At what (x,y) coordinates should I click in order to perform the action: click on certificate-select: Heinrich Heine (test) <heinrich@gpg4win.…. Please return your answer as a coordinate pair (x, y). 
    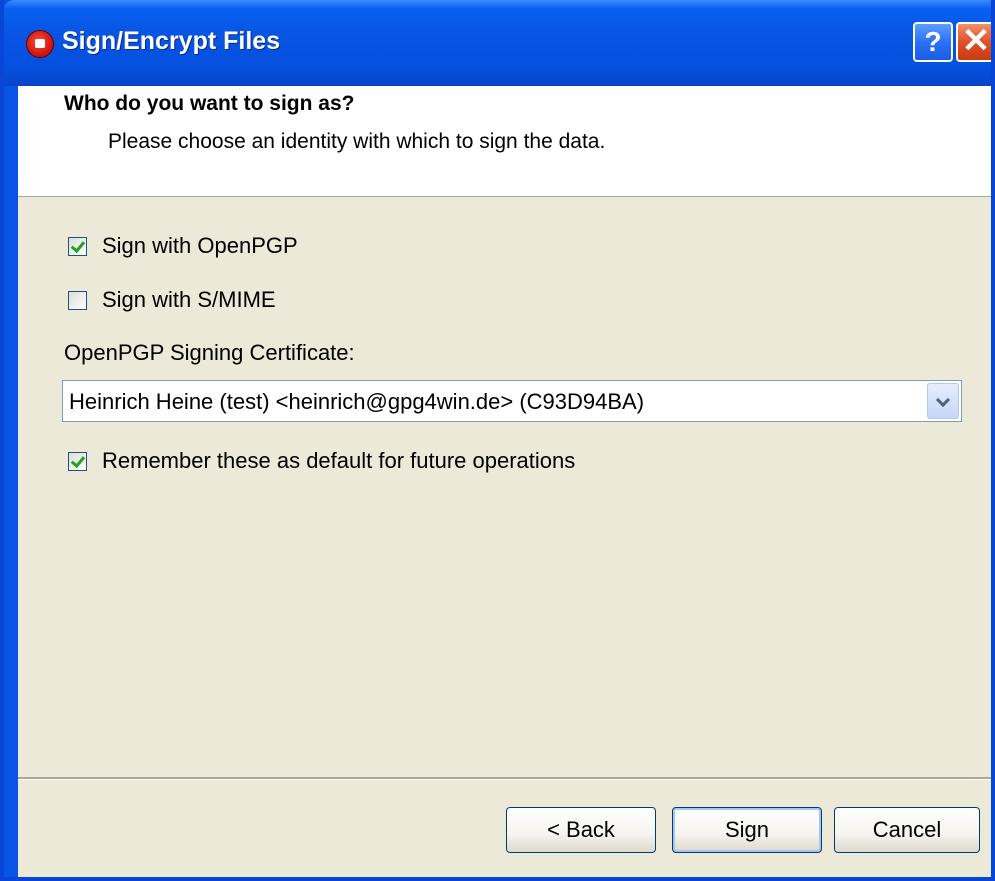
    Looking at the image, I should click on (512, 401).